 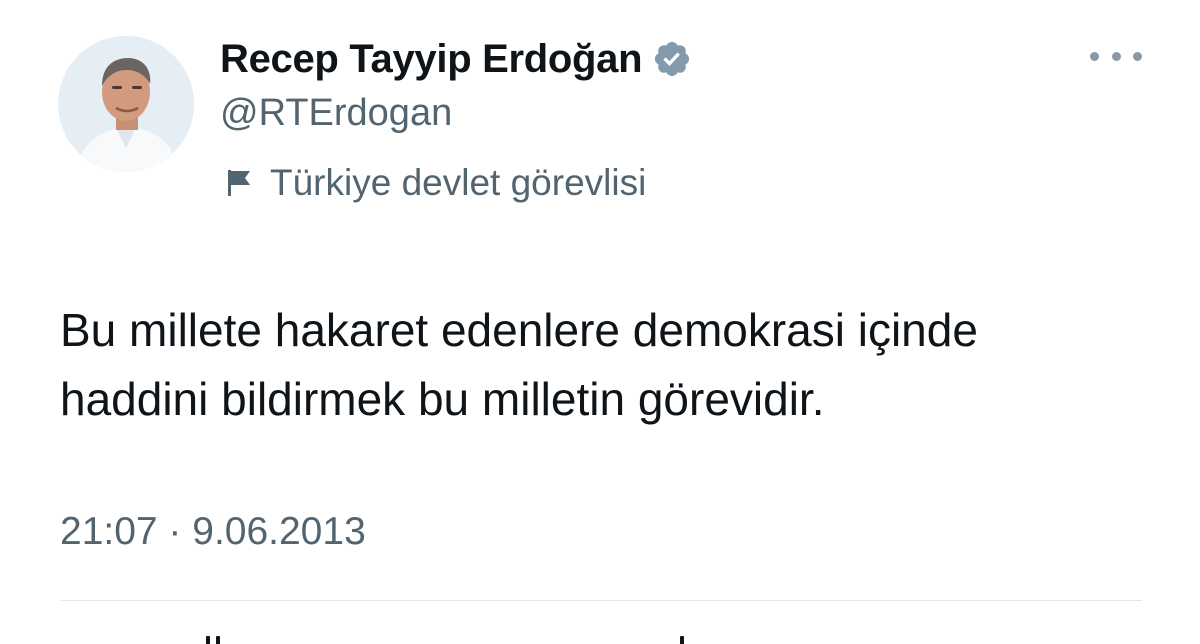 What do you see at coordinates (213, 532) in the screenshot?
I see `tweet-timestamp: 21:07 · 9.06.2013` at bounding box center [213, 532].